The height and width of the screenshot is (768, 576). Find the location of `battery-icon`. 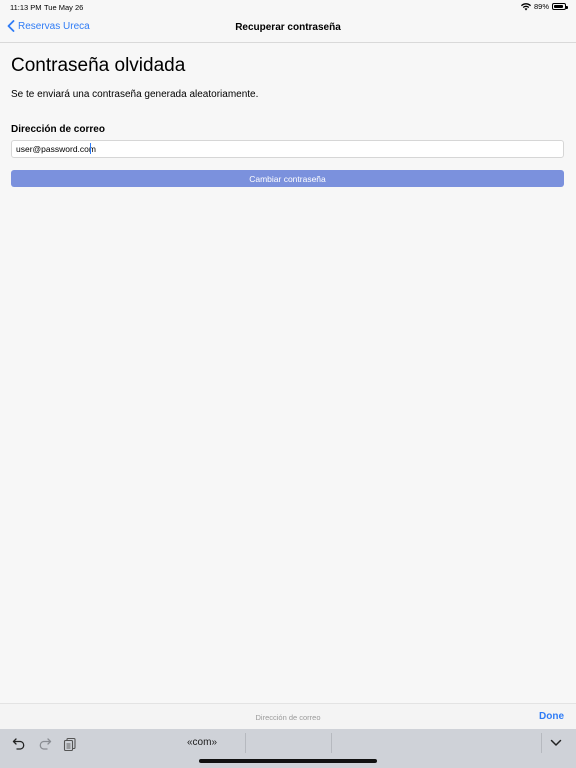

battery-icon is located at coordinates (560, 6).